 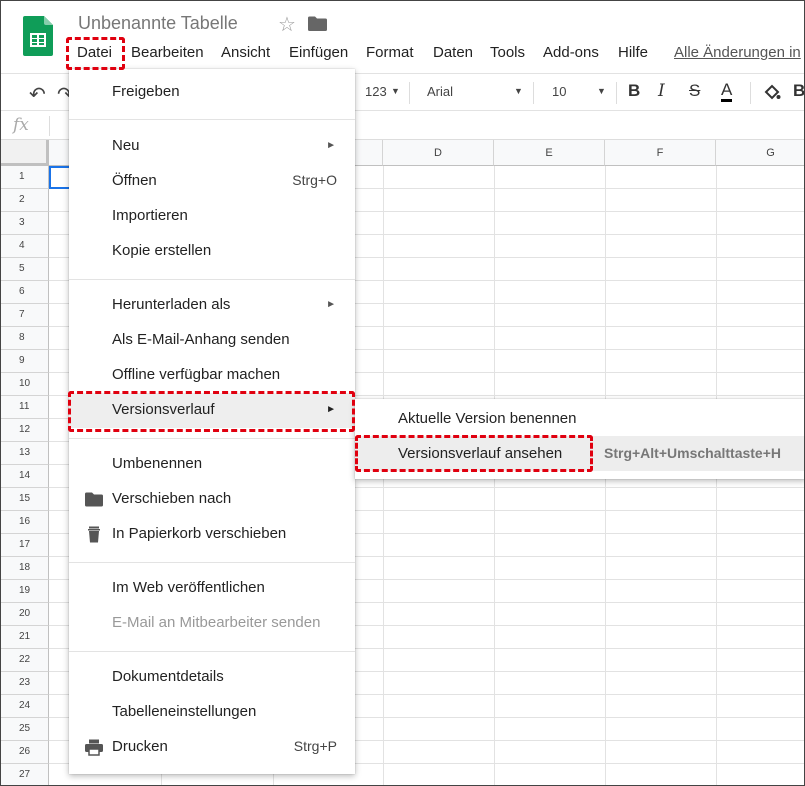 What do you see at coordinates (25, 476) in the screenshot?
I see `row-header-14: 14` at bounding box center [25, 476].